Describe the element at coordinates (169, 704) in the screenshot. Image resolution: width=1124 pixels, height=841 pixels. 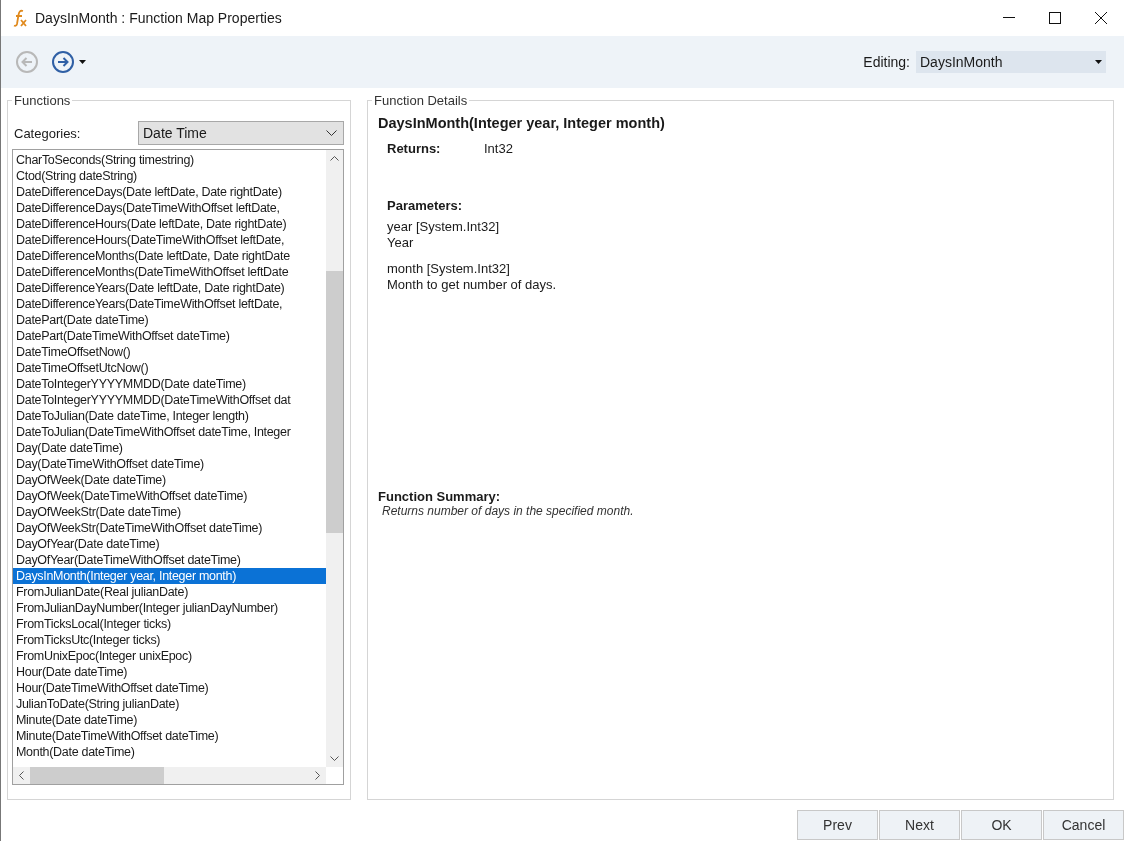
I see `function-item: JulianToDate(String julianDate)` at that location.